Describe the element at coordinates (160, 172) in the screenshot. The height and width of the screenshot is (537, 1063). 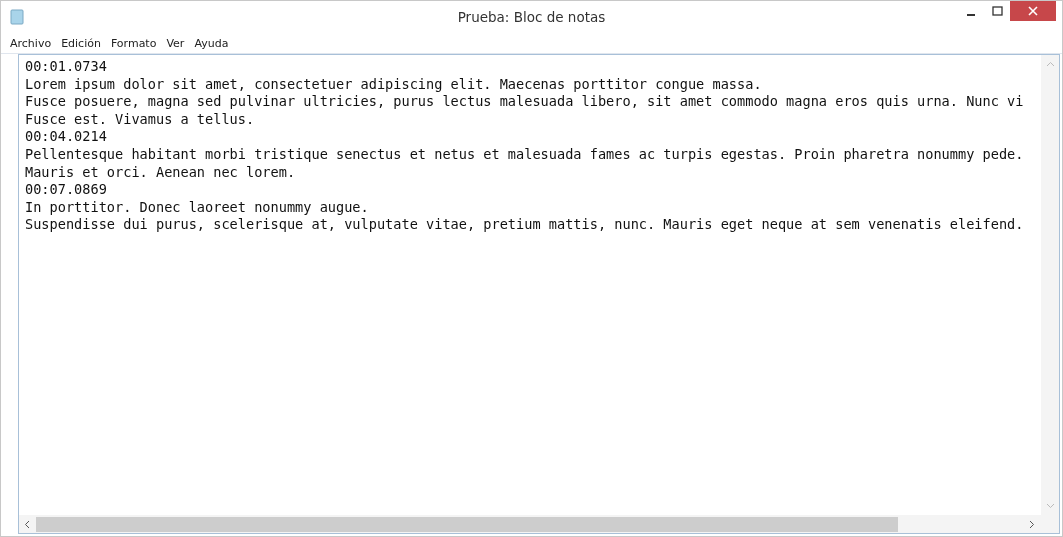
I see `text-line: Mauris et orci. Aenean nec lorem.` at that location.